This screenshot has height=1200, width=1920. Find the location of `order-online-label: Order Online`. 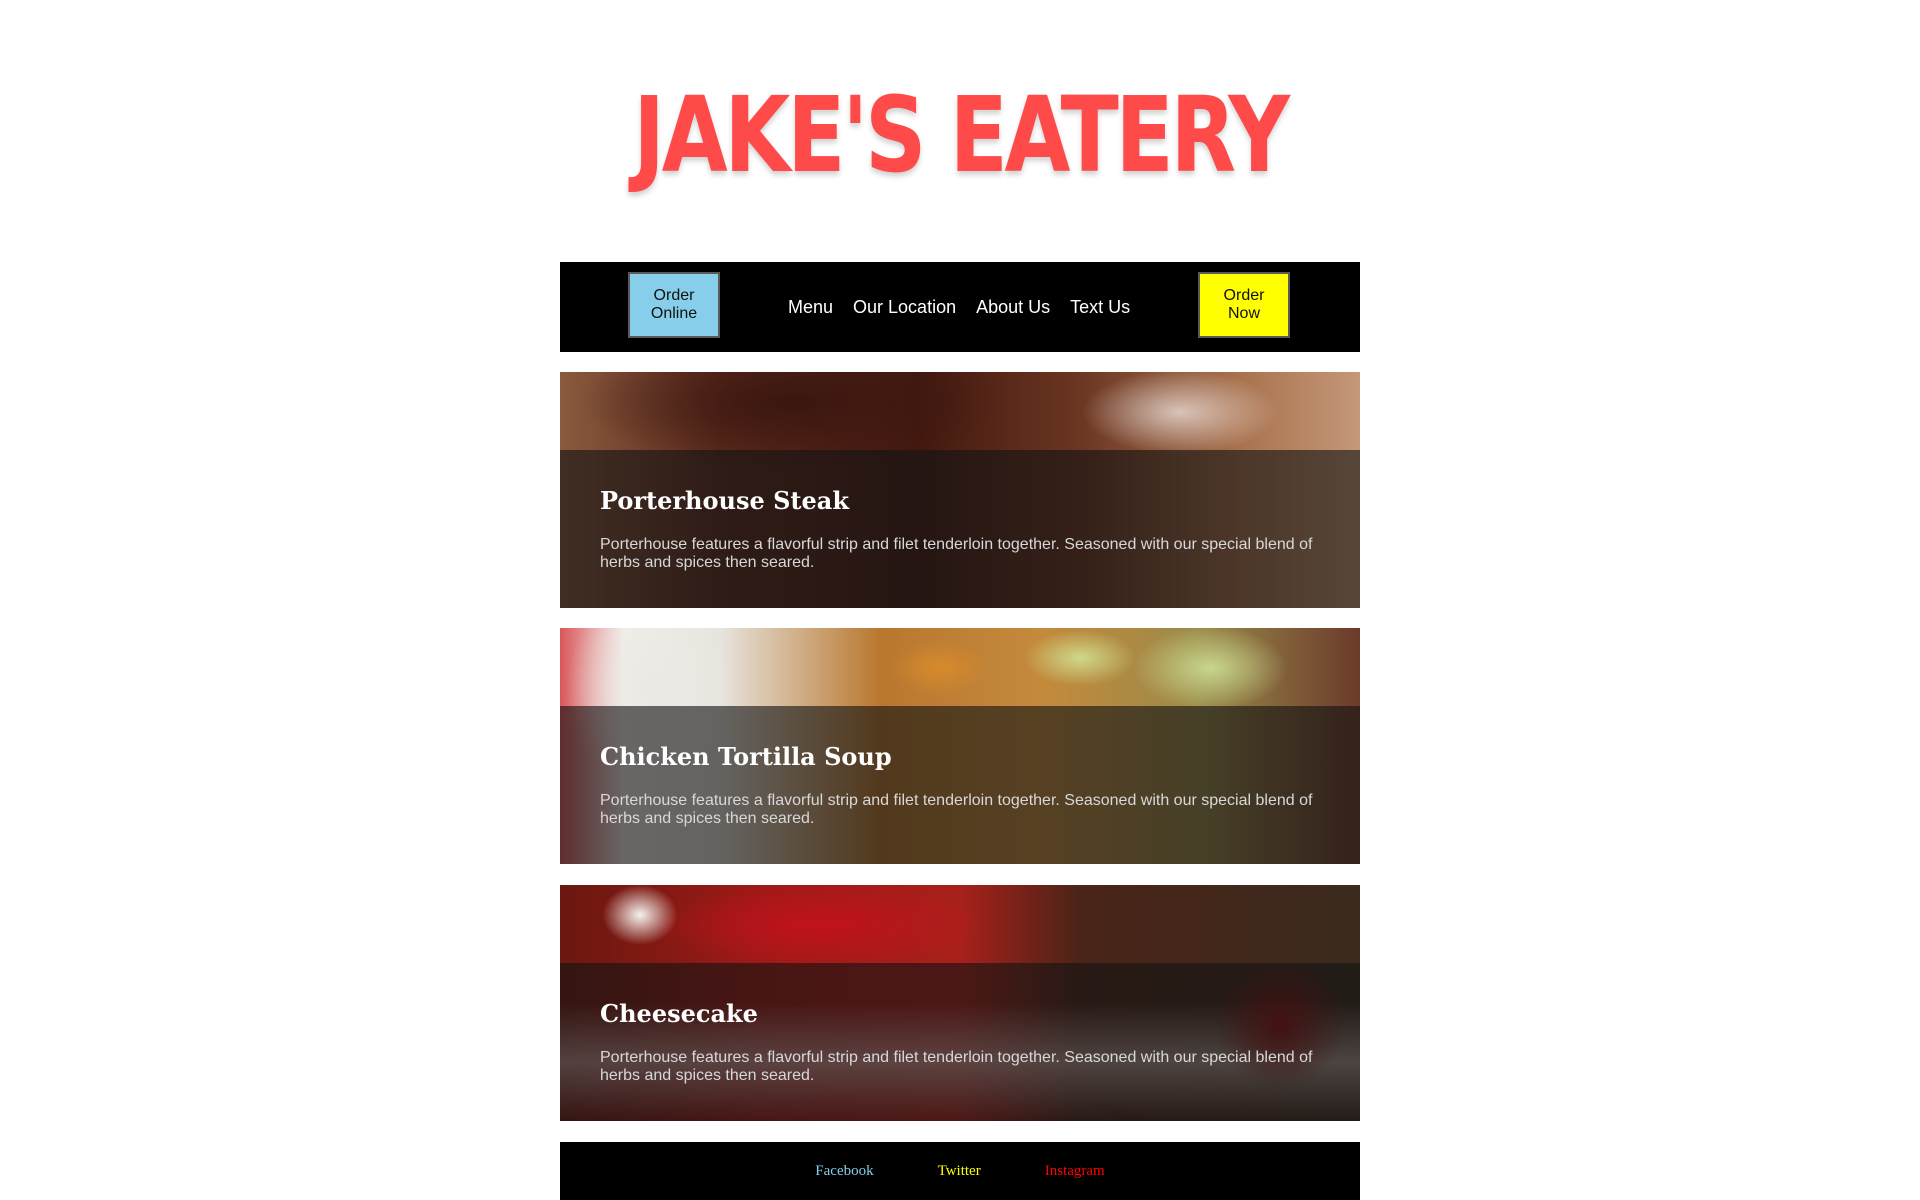

order-online-label: Order Online is located at coordinates (674, 304).